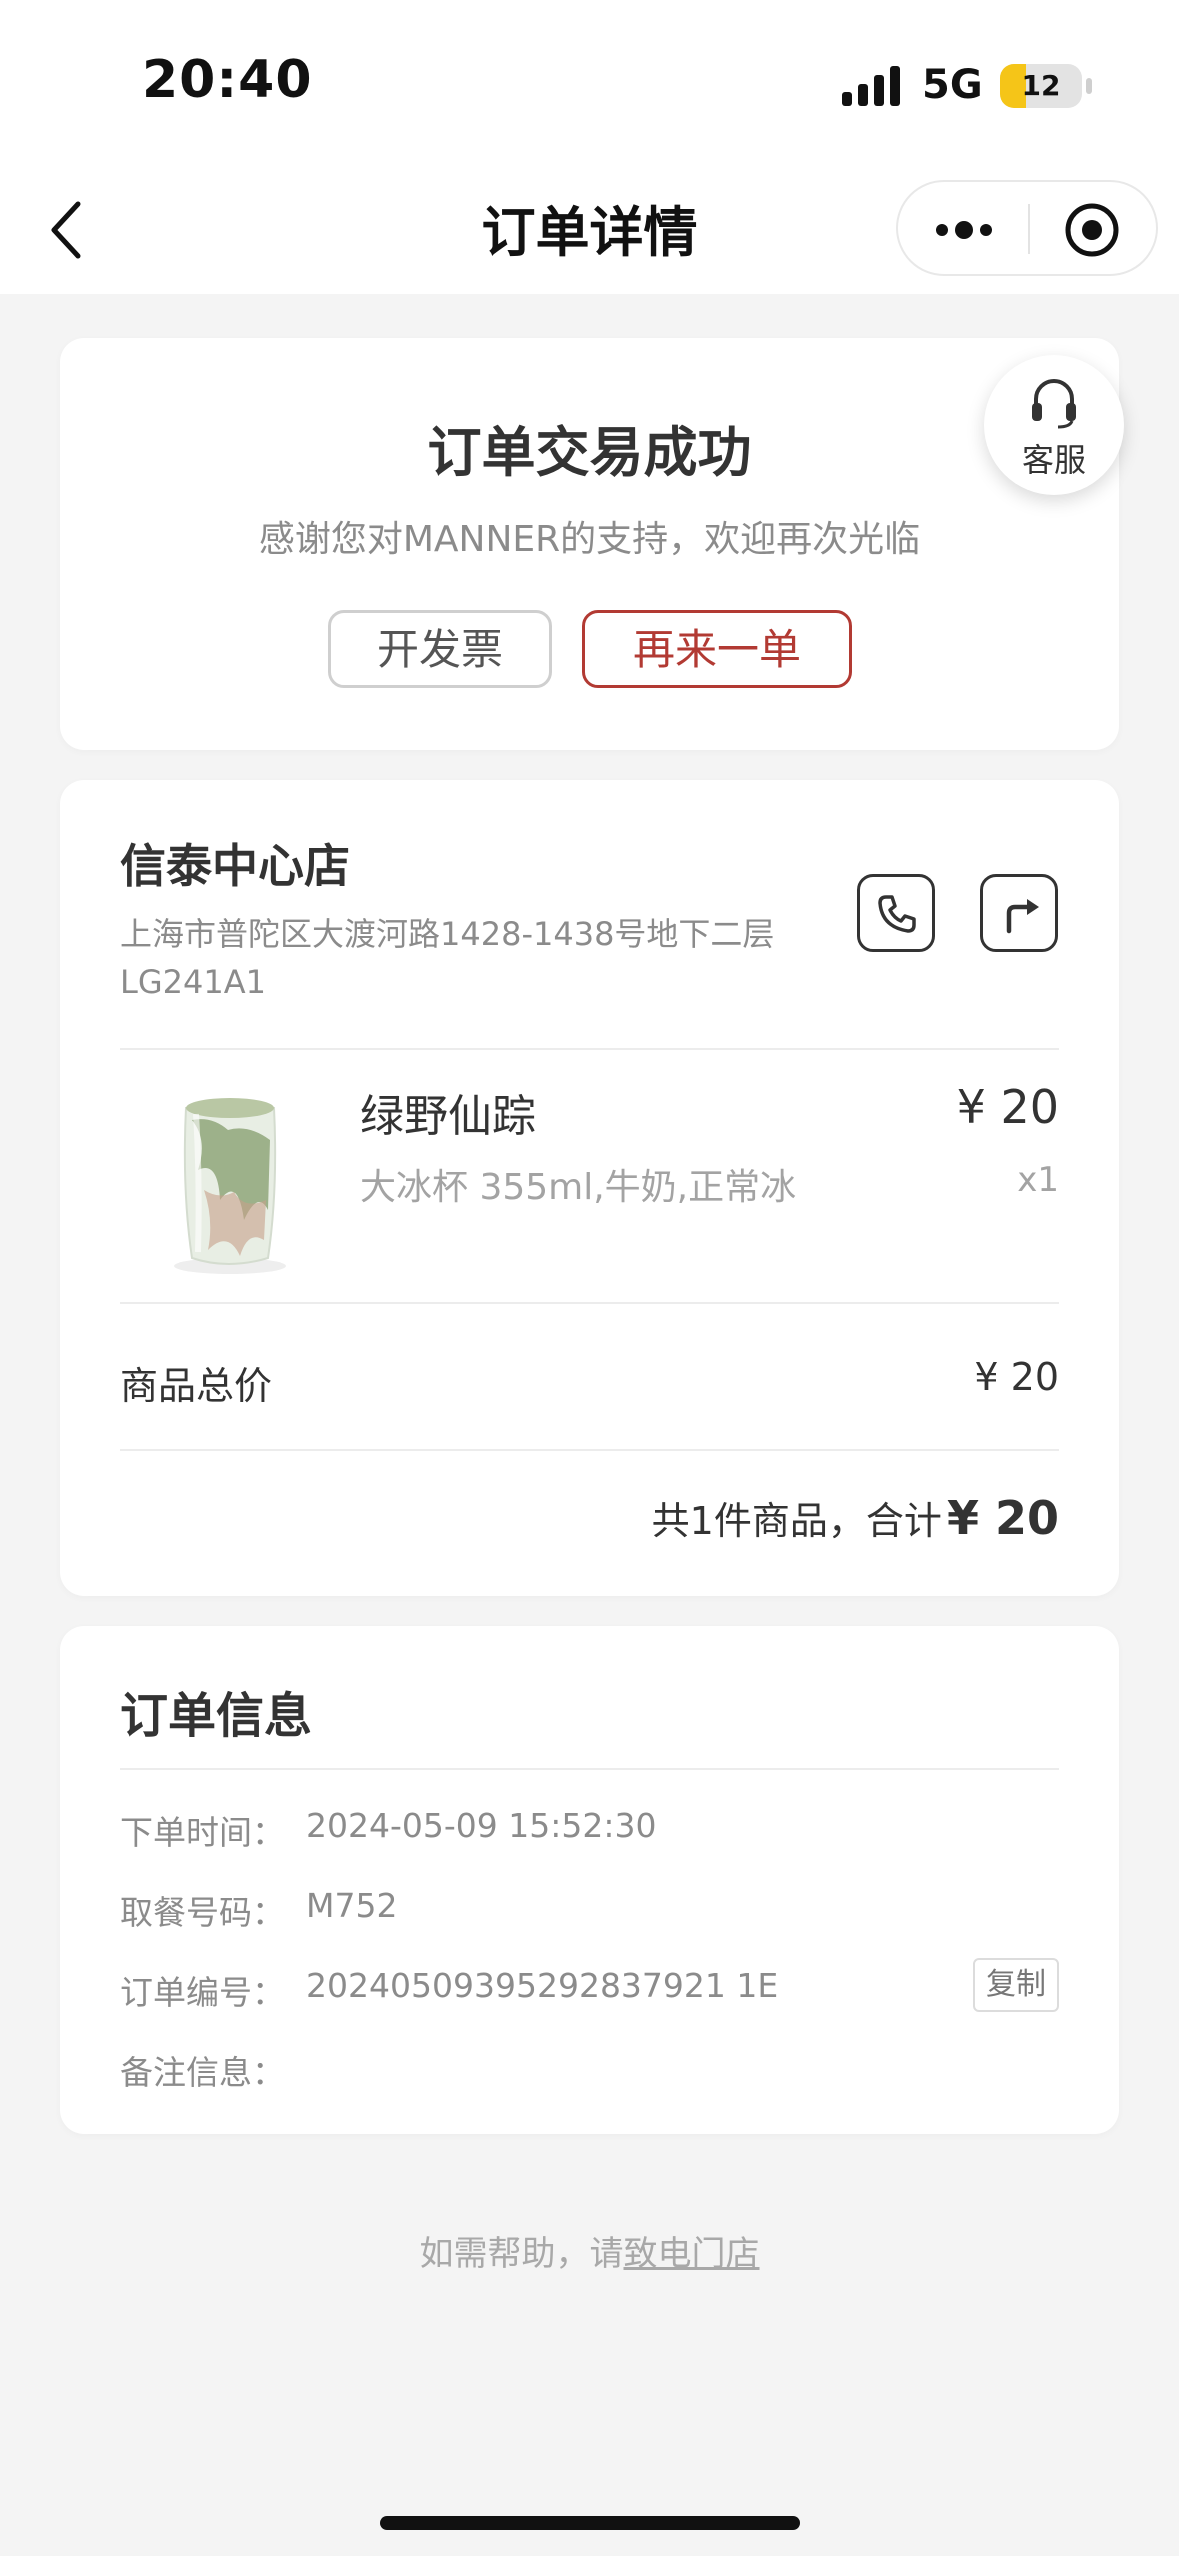 The height and width of the screenshot is (2556, 1179). What do you see at coordinates (1016, 1377) in the screenshot?
I see `subtotal-value: ¥ 20` at bounding box center [1016, 1377].